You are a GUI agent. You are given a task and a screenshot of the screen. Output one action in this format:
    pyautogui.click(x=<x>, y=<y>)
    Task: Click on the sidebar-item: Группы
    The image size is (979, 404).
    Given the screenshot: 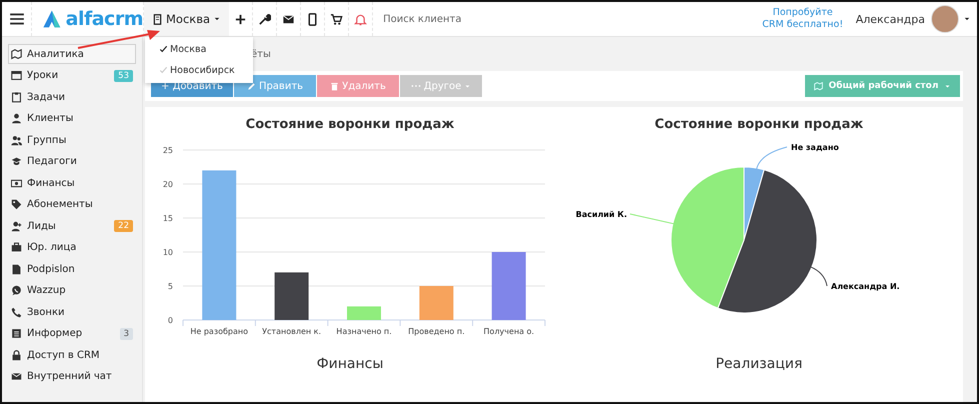 What is the action you would take?
    pyautogui.click(x=72, y=140)
    